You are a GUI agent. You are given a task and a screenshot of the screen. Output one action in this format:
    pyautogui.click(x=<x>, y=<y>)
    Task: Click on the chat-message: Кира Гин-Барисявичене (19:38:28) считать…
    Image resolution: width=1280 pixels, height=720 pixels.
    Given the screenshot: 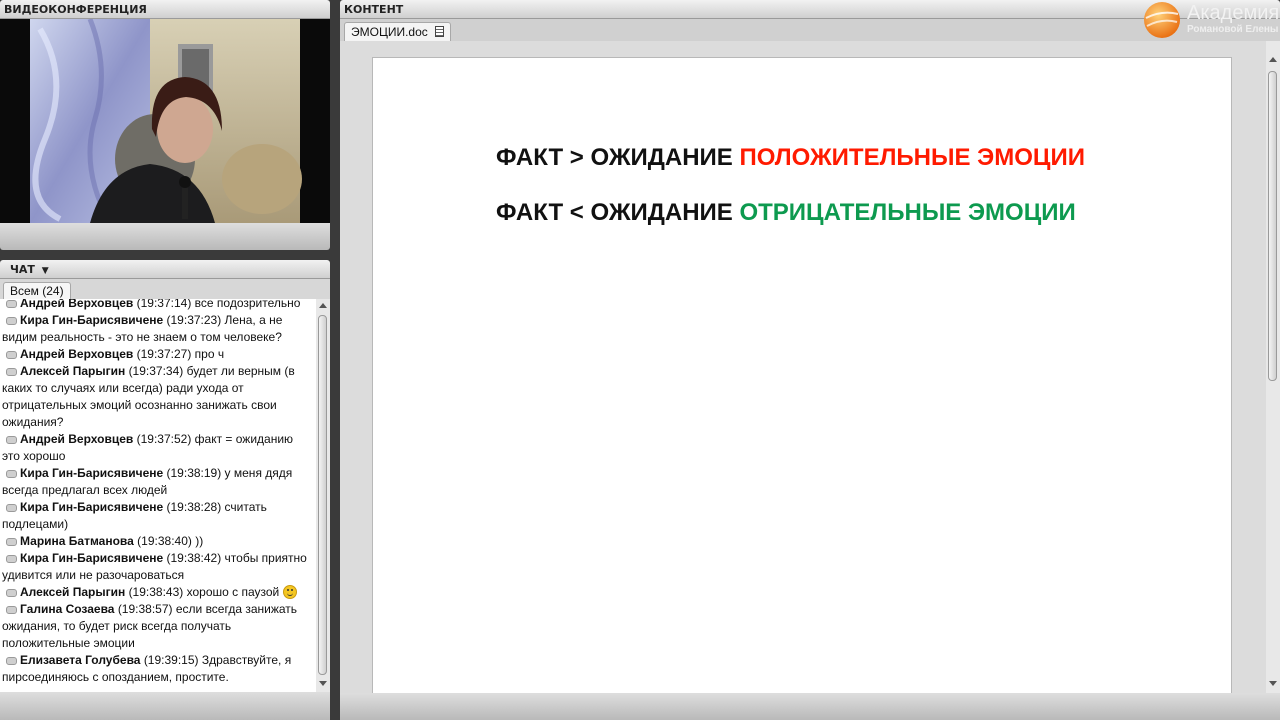 What is the action you would take?
    pyautogui.click(x=158, y=516)
    